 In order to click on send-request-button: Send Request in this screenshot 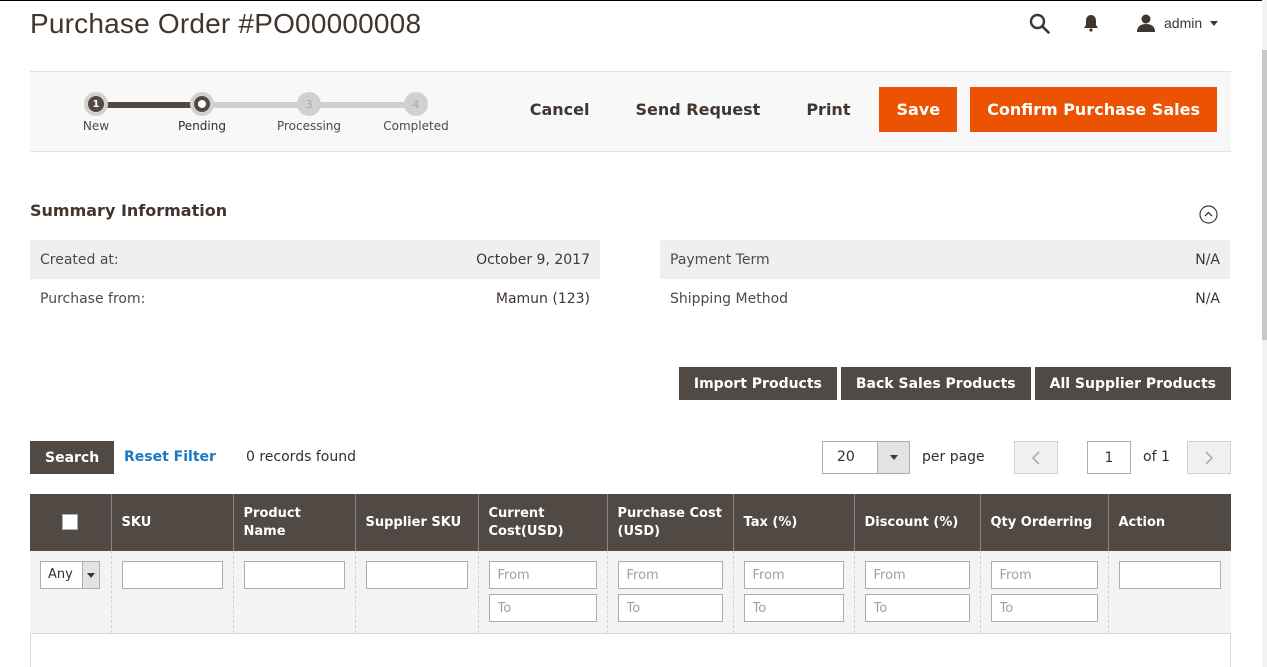, I will do `click(698, 109)`.